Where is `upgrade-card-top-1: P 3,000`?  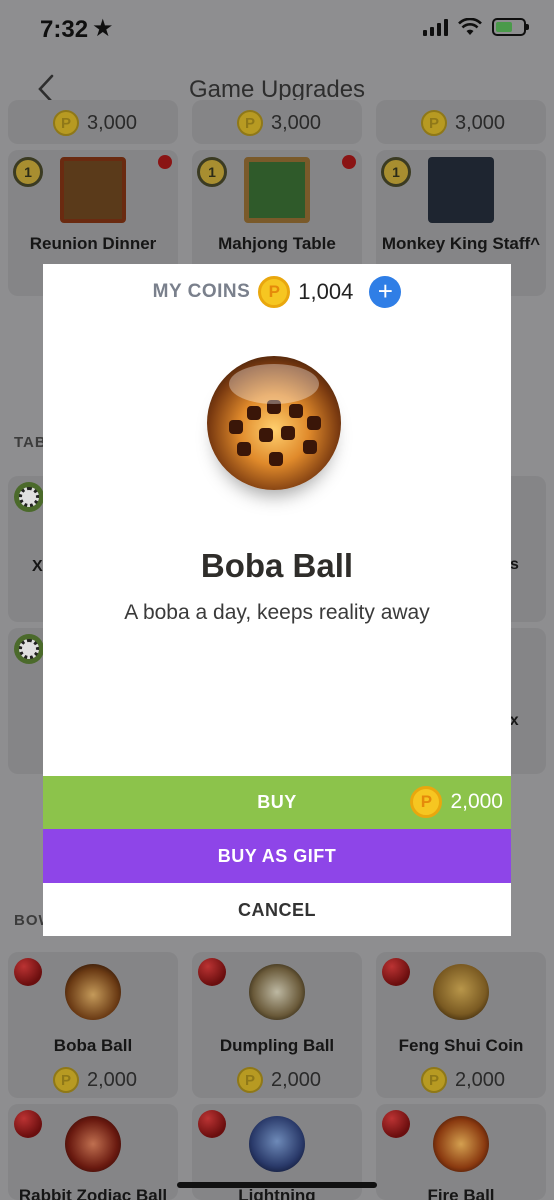 upgrade-card-top-1: P 3,000 is located at coordinates (93, 122).